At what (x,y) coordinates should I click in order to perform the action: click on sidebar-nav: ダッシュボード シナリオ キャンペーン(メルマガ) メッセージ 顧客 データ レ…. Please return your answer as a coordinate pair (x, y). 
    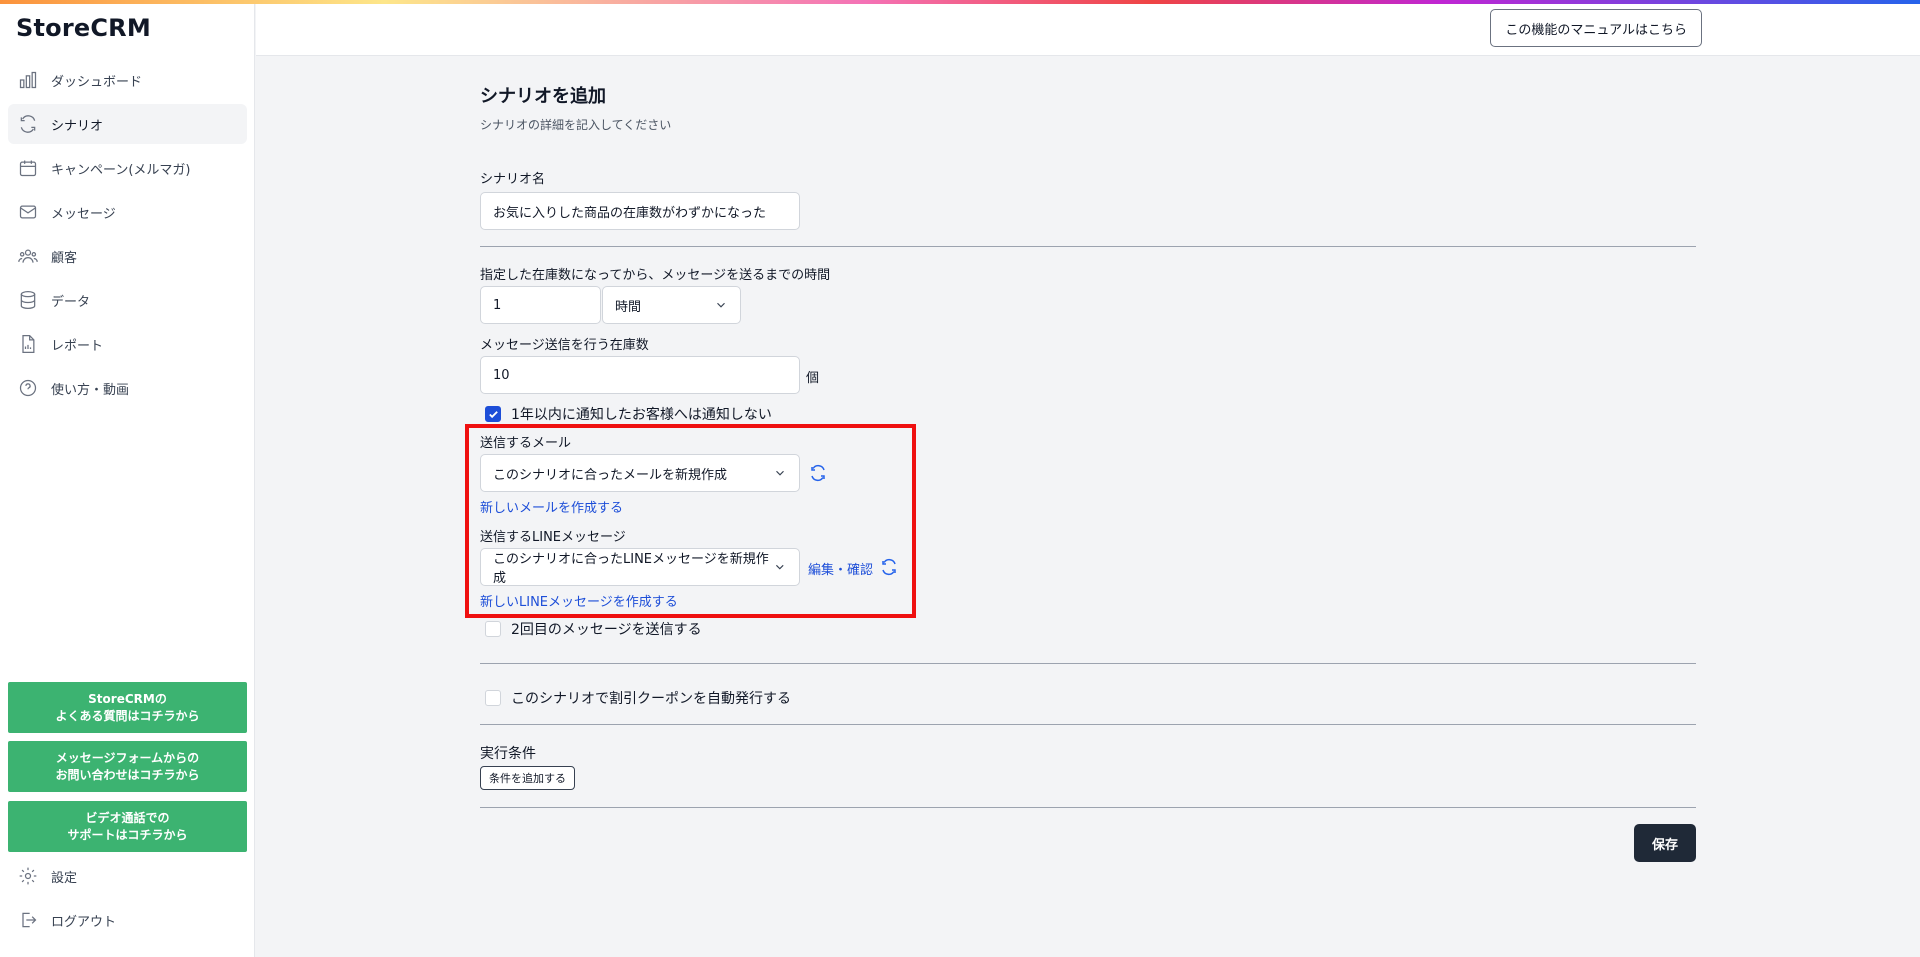
    Looking at the image, I should click on (127, 236).